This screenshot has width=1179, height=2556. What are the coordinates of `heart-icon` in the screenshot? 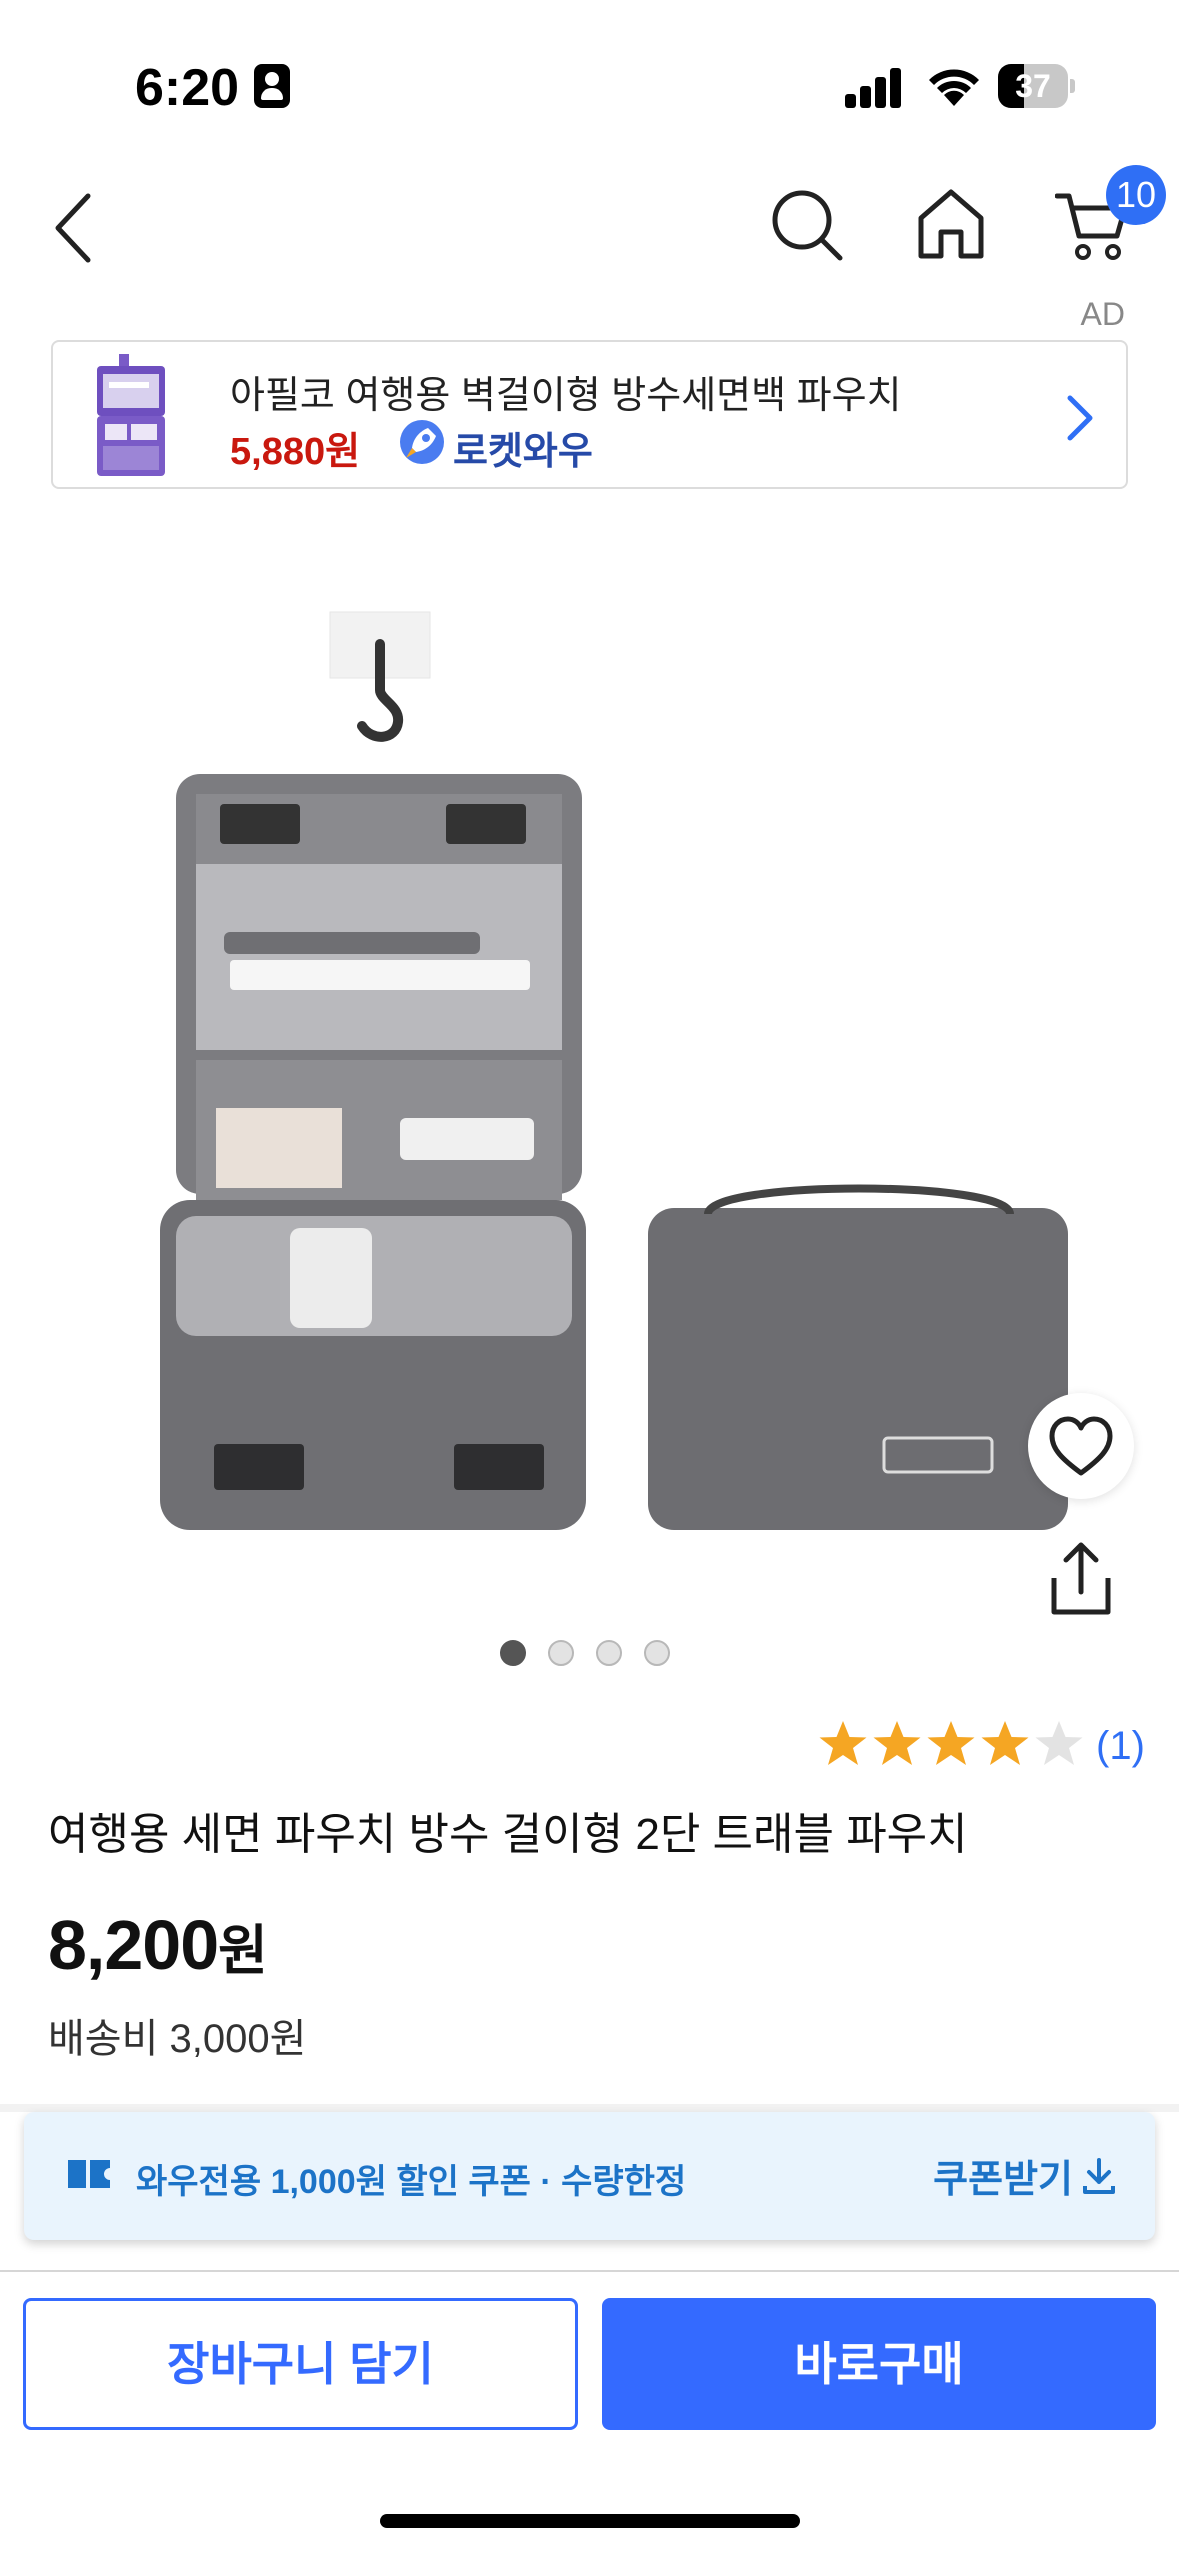 It's located at (1081, 1446).